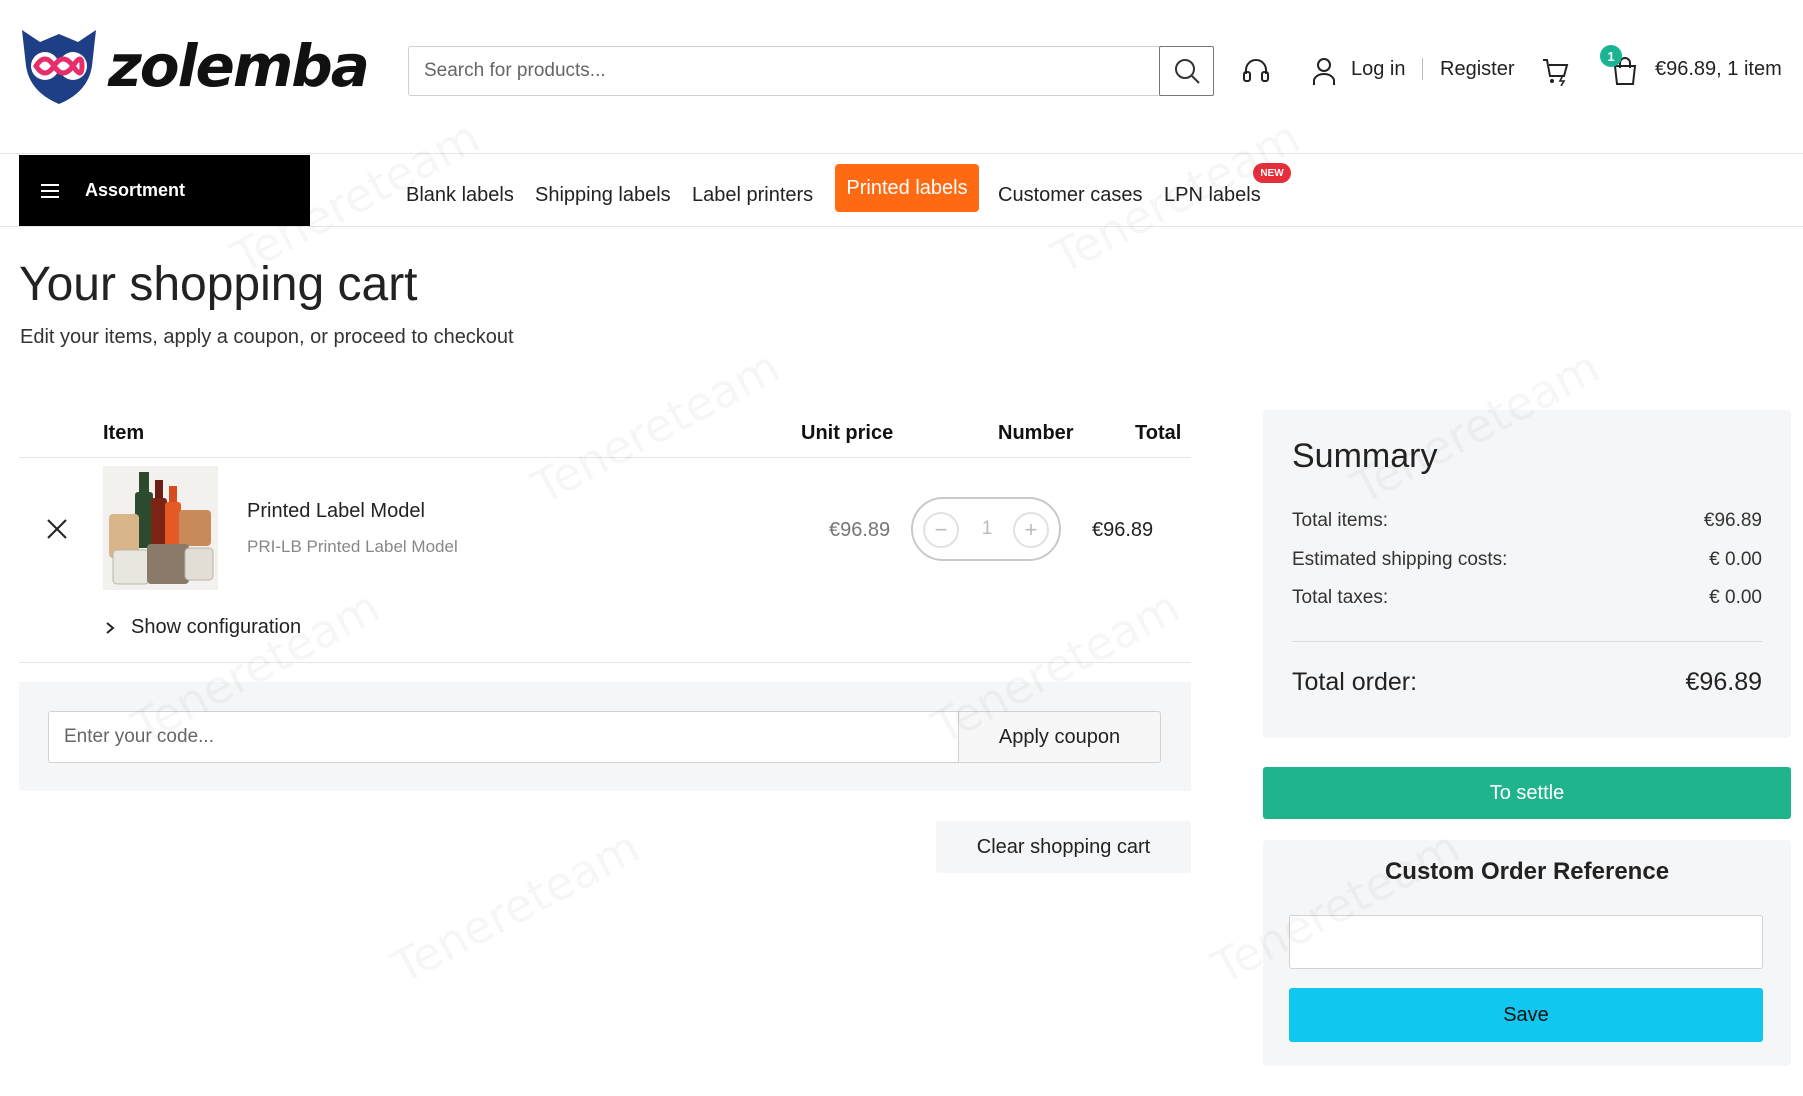 The image size is (1803, 1096). I want to click on quantity-value: 1, so click(987, 529).